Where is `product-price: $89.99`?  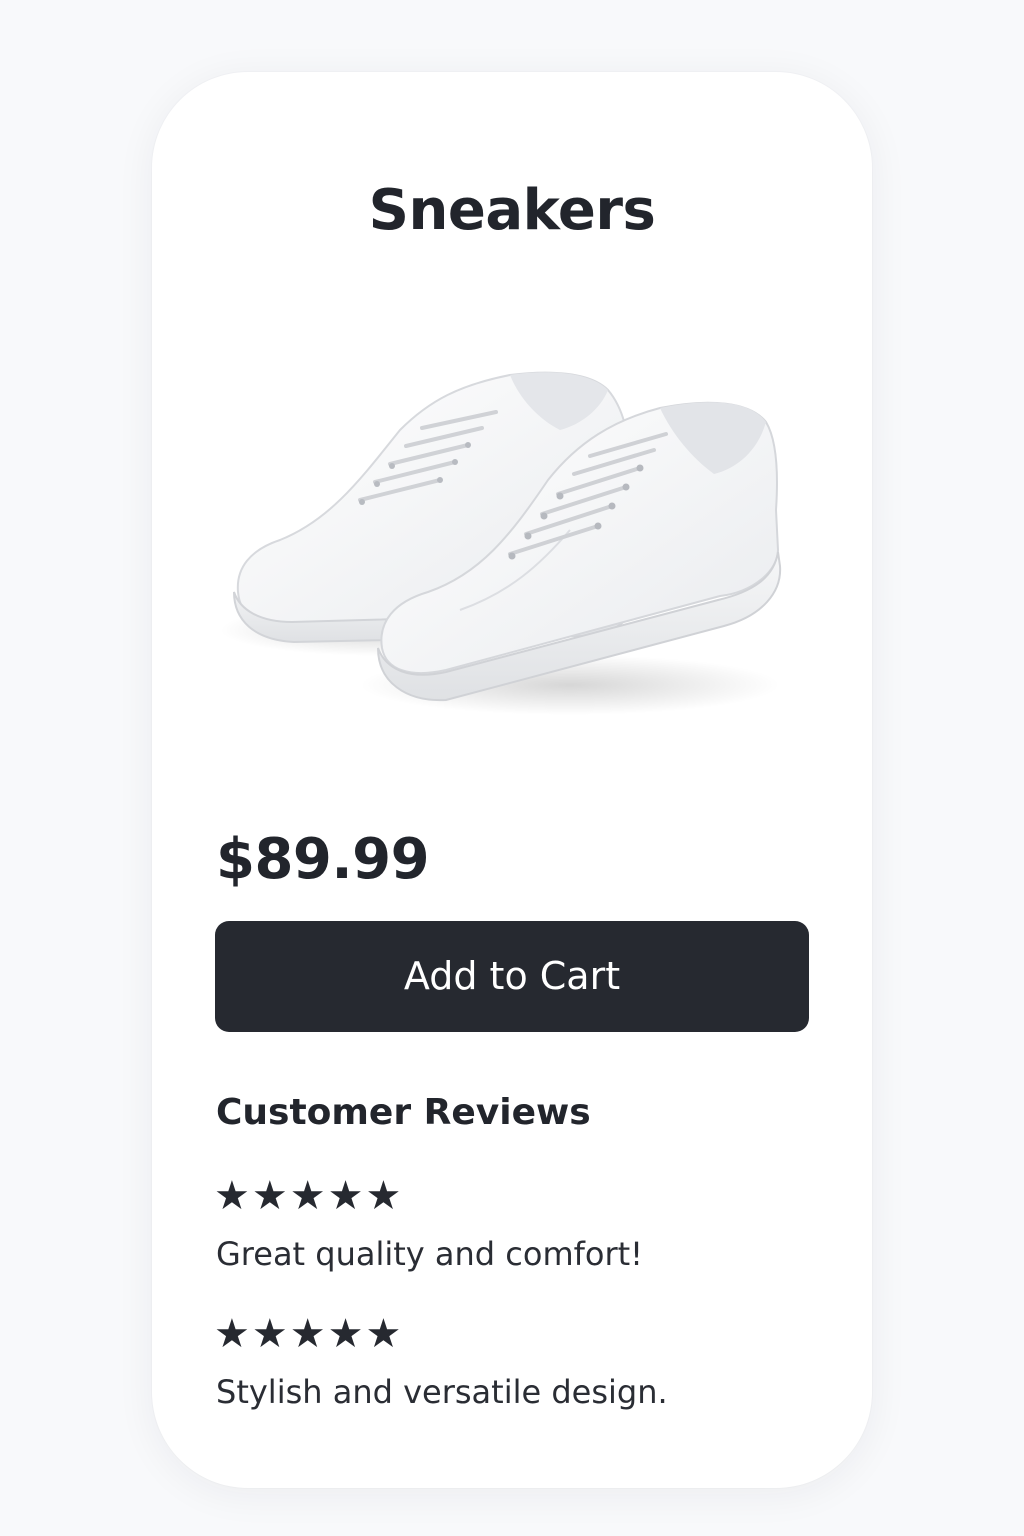 product-price: $89.99 is located at coordinates (323, 859).